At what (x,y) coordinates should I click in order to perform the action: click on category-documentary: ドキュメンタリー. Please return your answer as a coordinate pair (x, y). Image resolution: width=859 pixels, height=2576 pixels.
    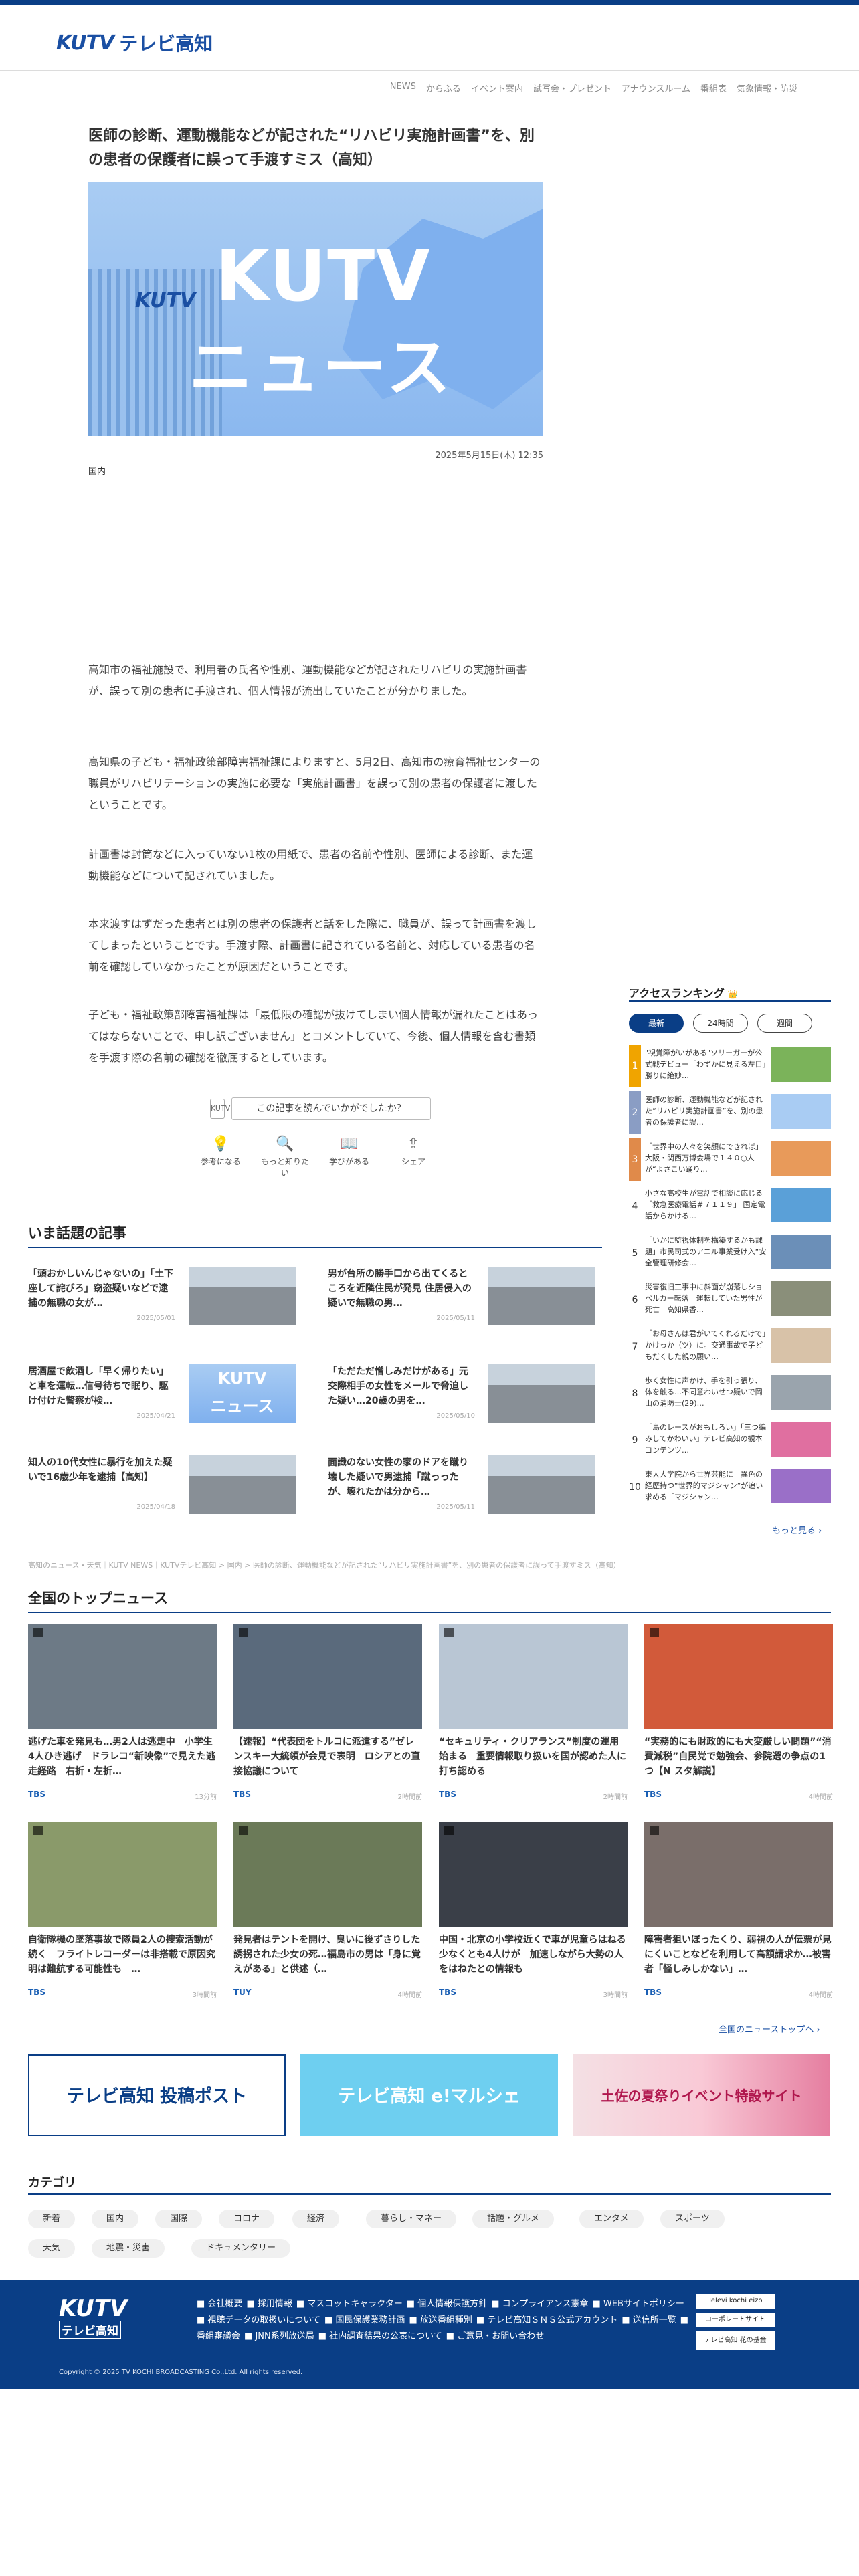
    Looking at the image, I should click on (241, 2248).